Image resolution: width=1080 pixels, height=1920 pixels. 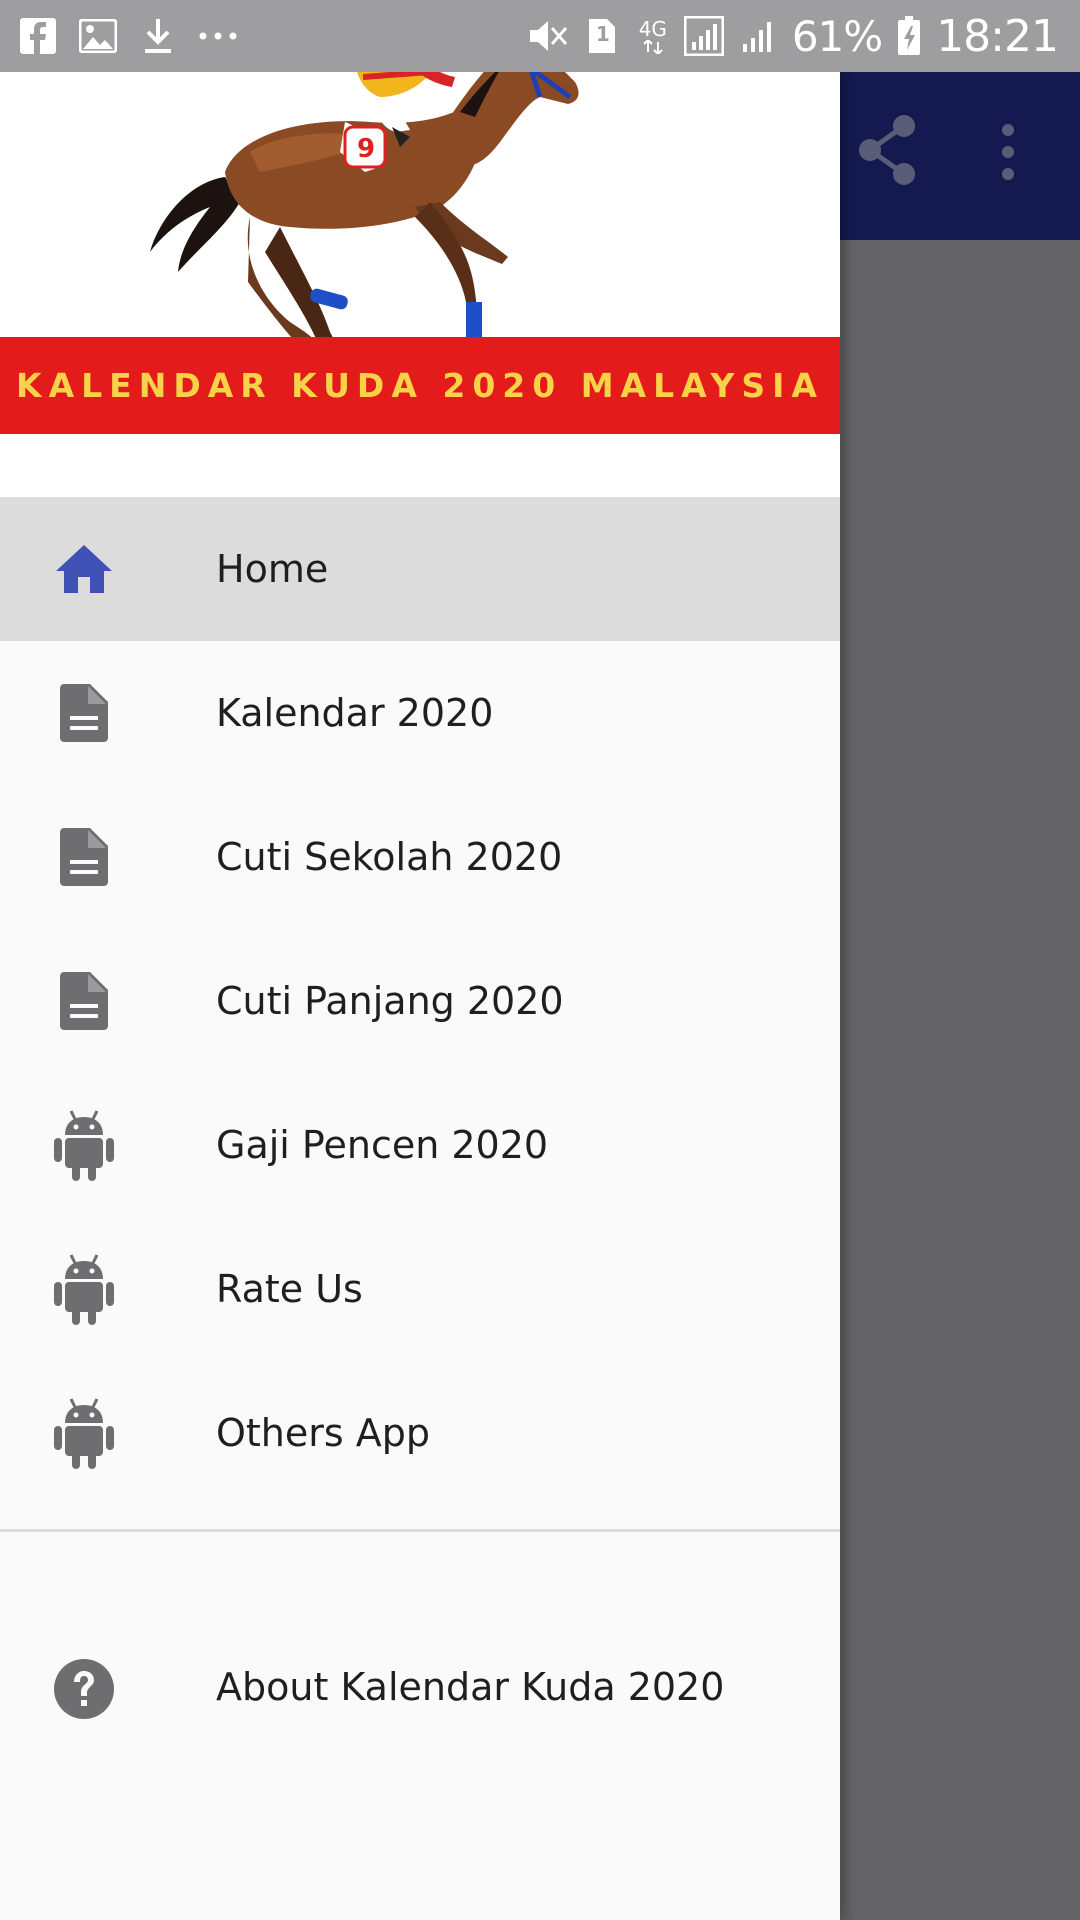 I want to click on menu-item-home: Home, so click(x=420, y=569).